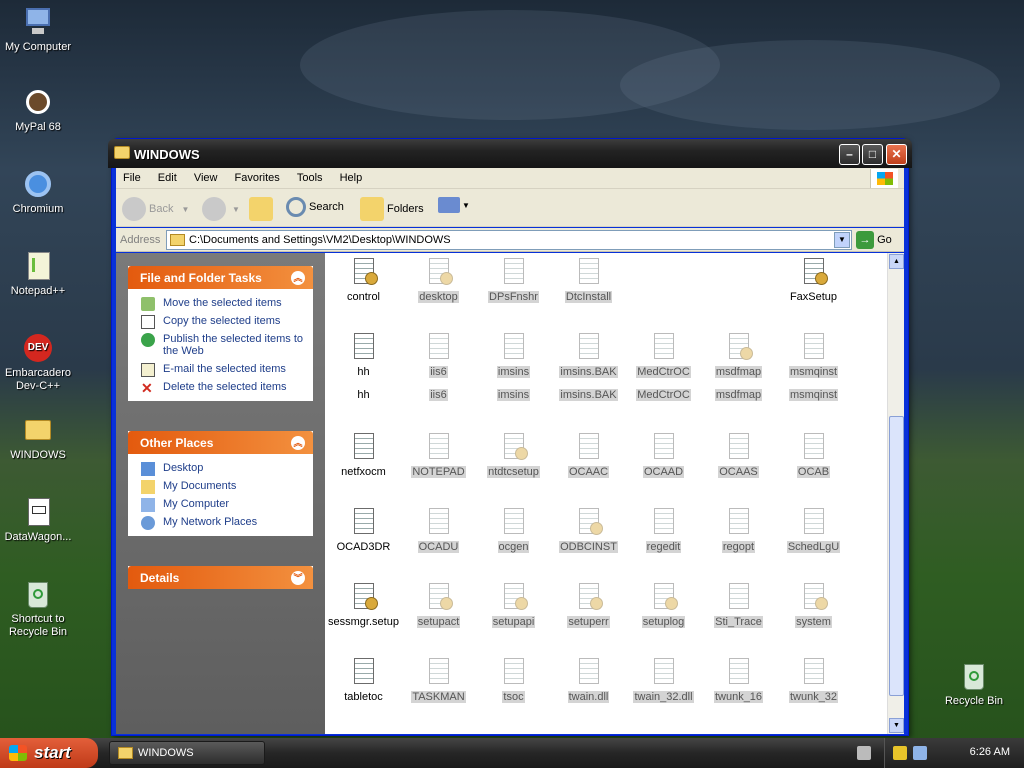 This screenshot has height=768, width=1024. What do you see at coordinates (738, 454) in the screenshot?
I see `file-item: OCAAS` at bounding box center [738, 454].